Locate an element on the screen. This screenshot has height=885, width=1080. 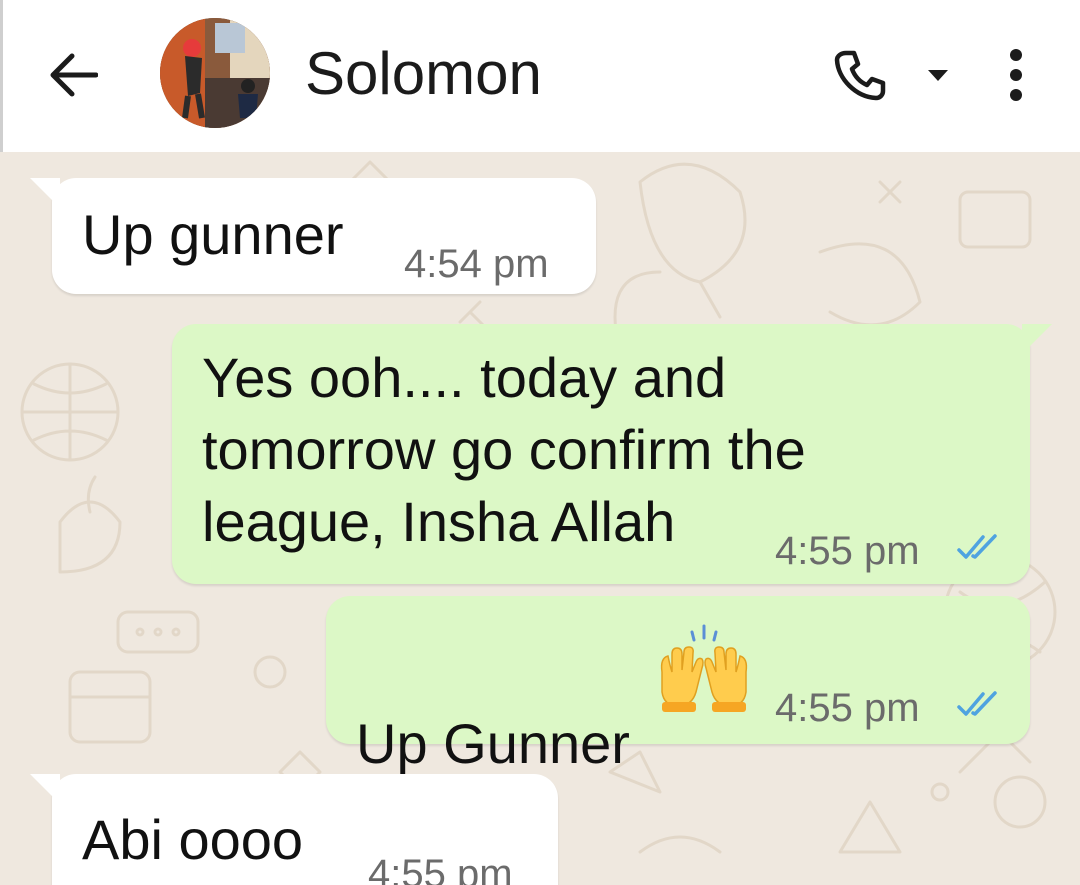
raising-hands-emoji is located at coordinates (704, 668).